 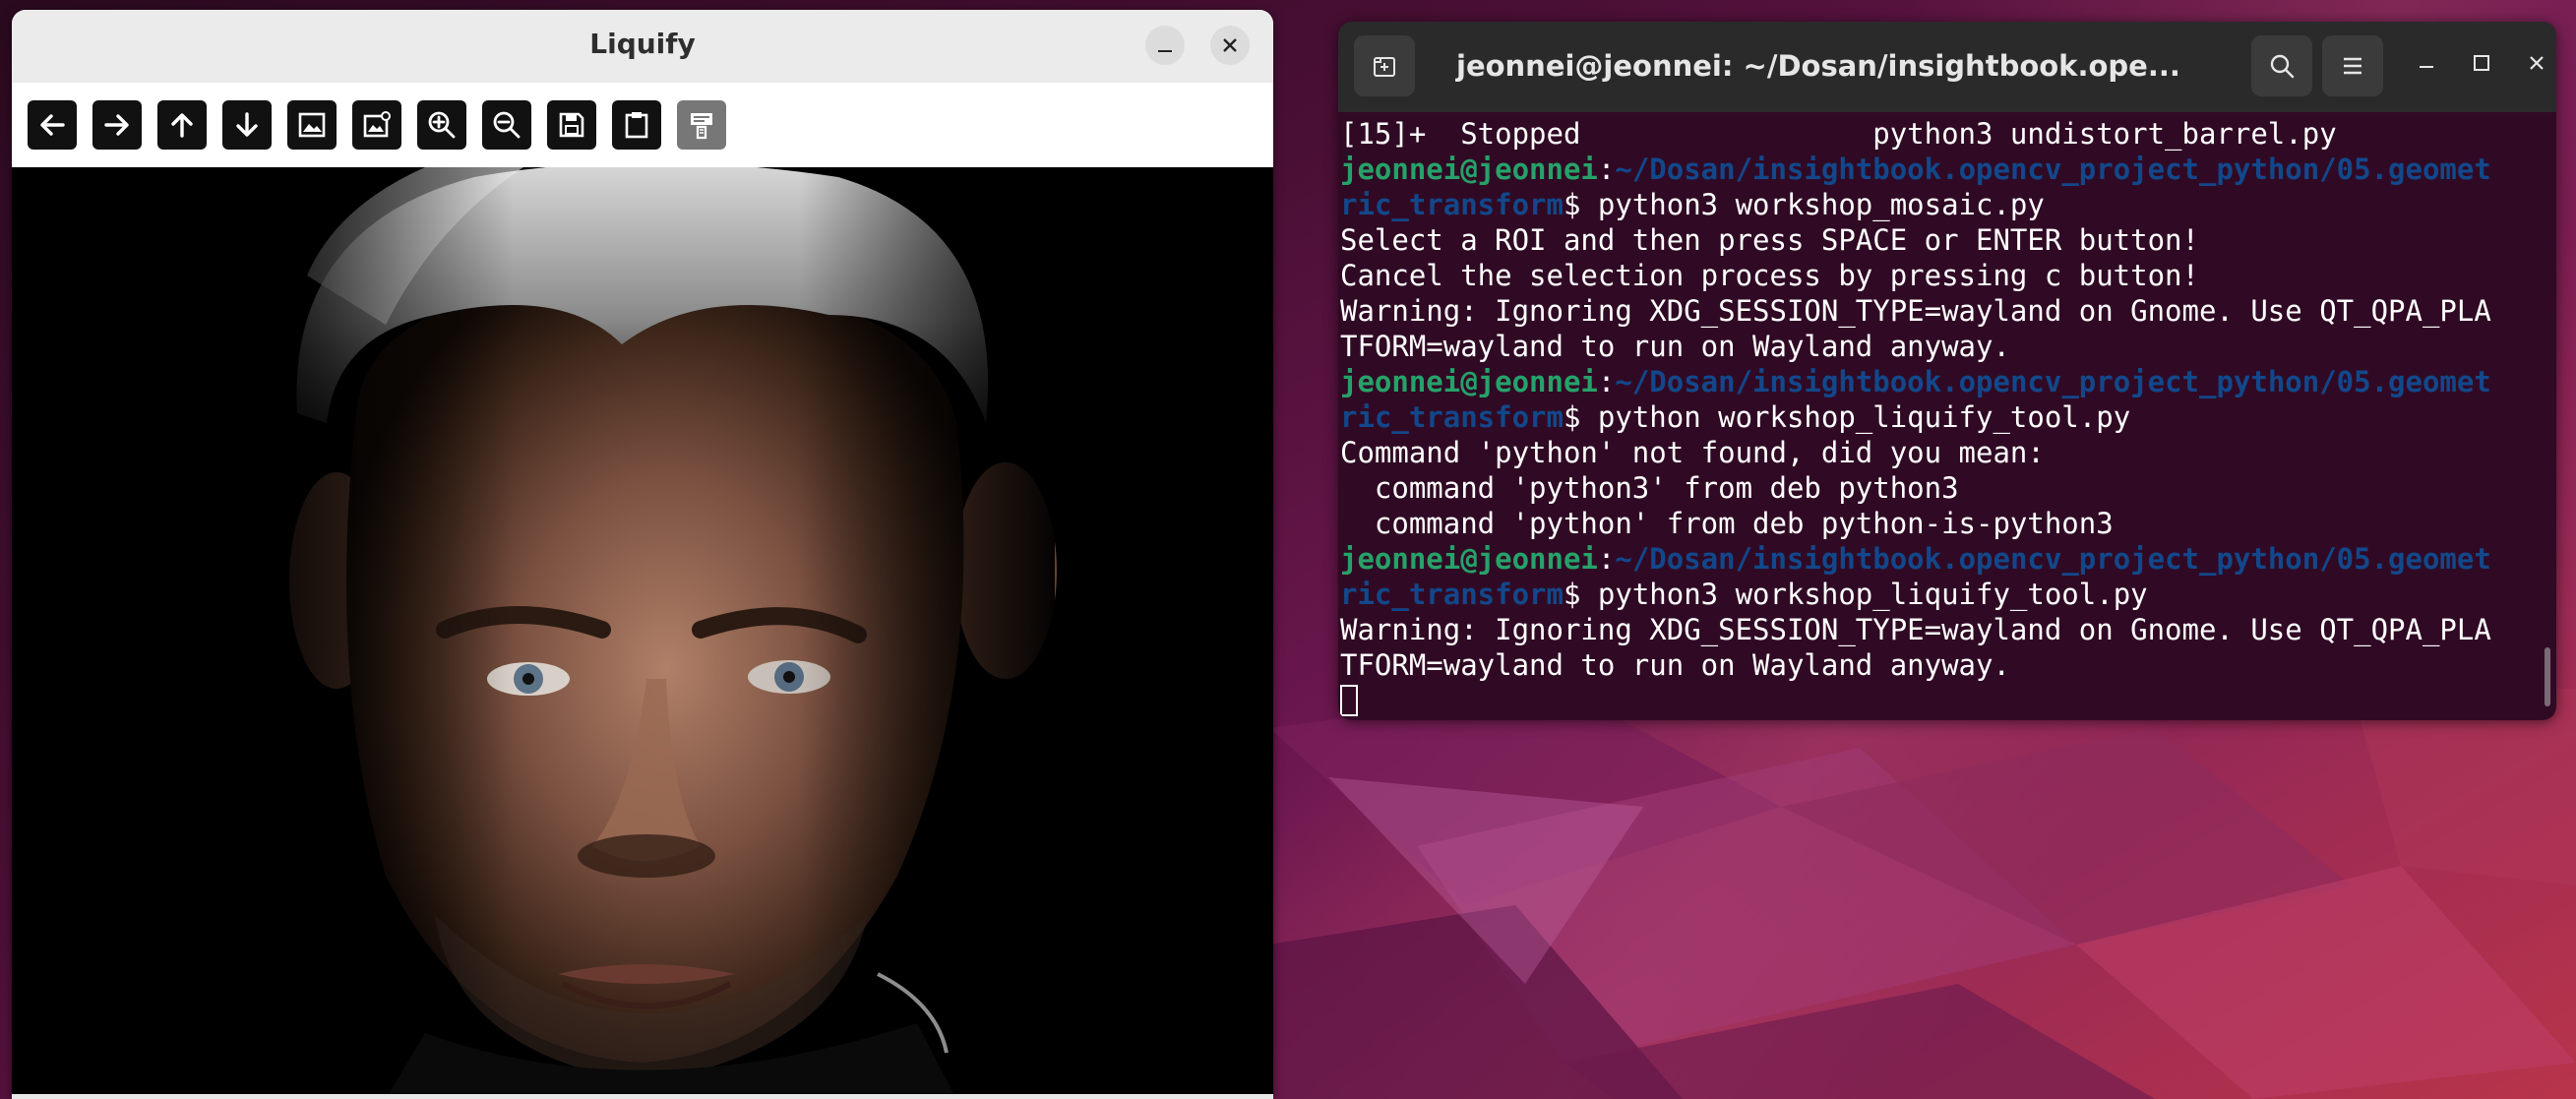 I want to click on up-arrow-icon, so click(x=182, y=125).